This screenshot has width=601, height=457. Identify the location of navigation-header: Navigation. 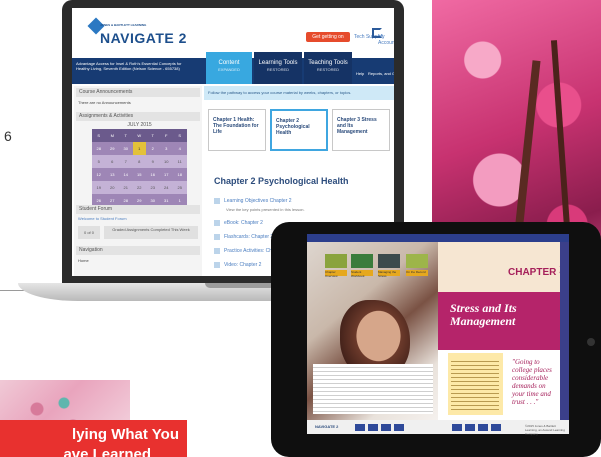
(138, 250).